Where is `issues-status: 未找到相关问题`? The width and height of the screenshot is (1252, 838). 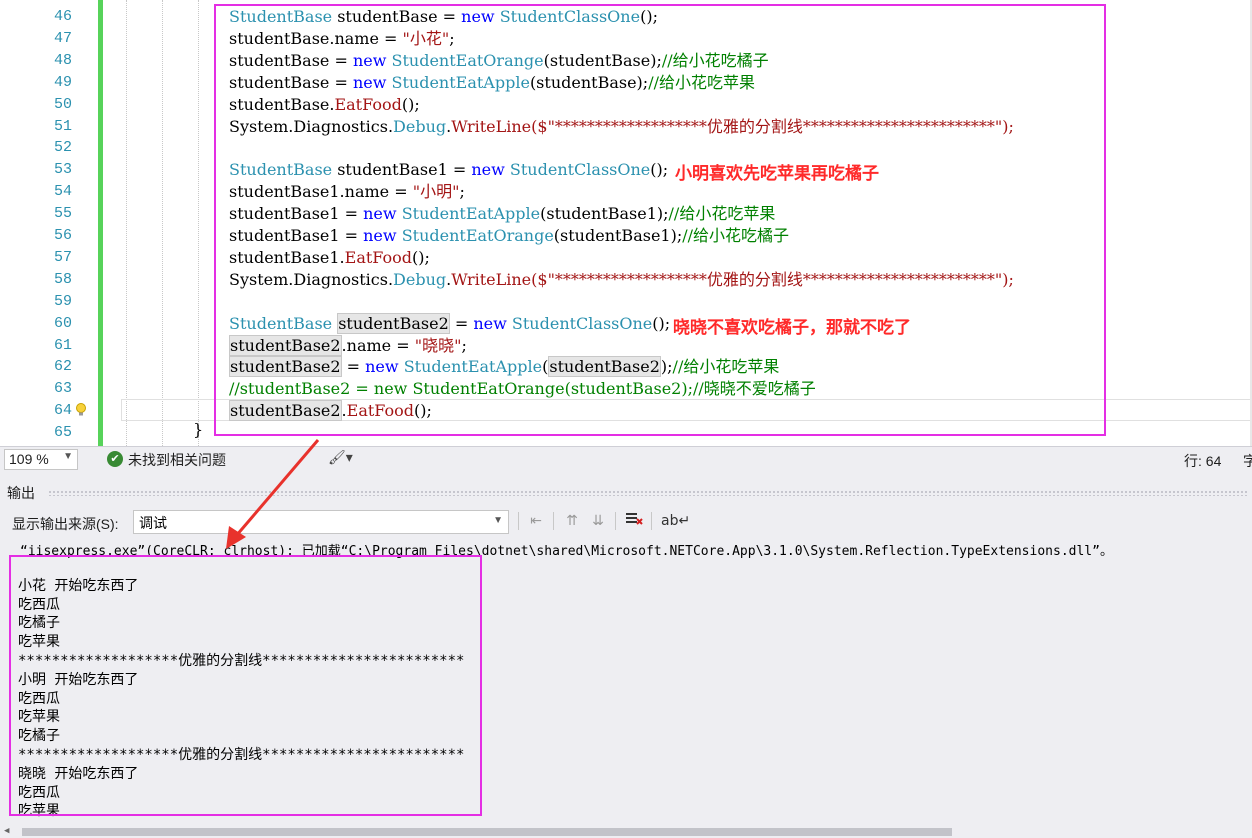
issues-status: 未找到相关问题 is located at coordinates (177, 460).